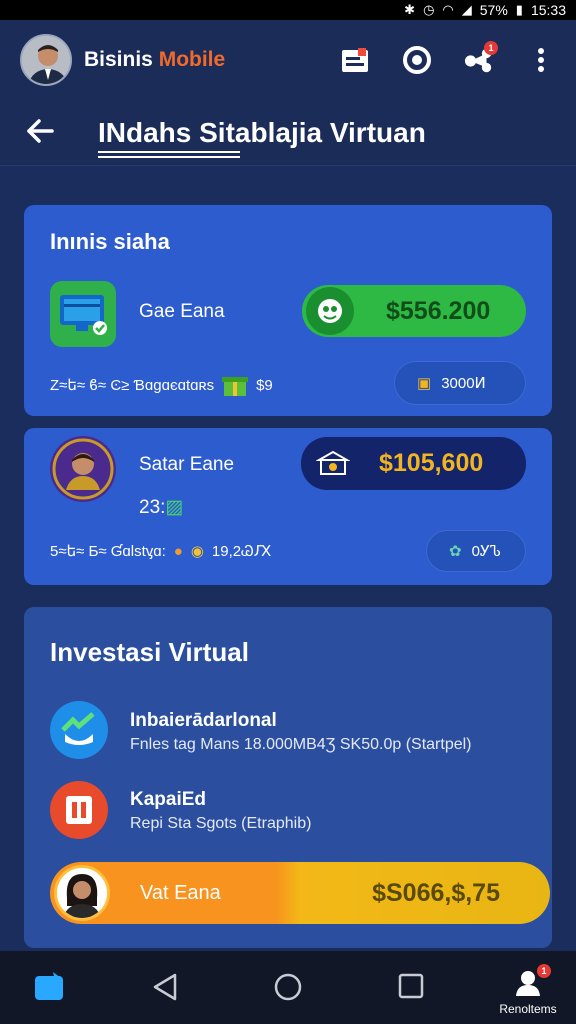 The image size is (576, 1024). I want to click on nav-home-icon, so click(288, 987).